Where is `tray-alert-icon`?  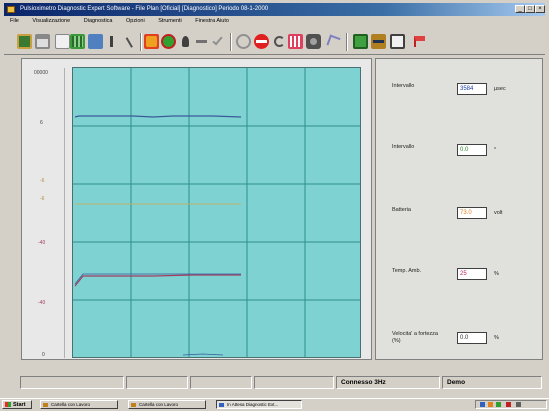
tray-alert-icon is located at coordinates (508, 404).